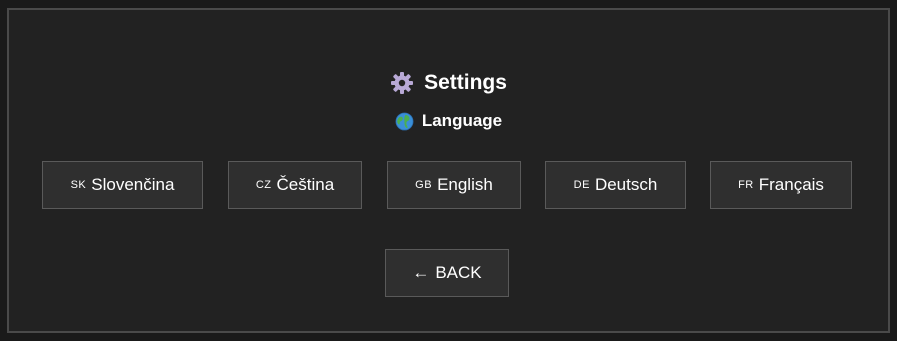 This screenshot has height=341, width=897. I want to click on language-label: Français, so click(791, 184).